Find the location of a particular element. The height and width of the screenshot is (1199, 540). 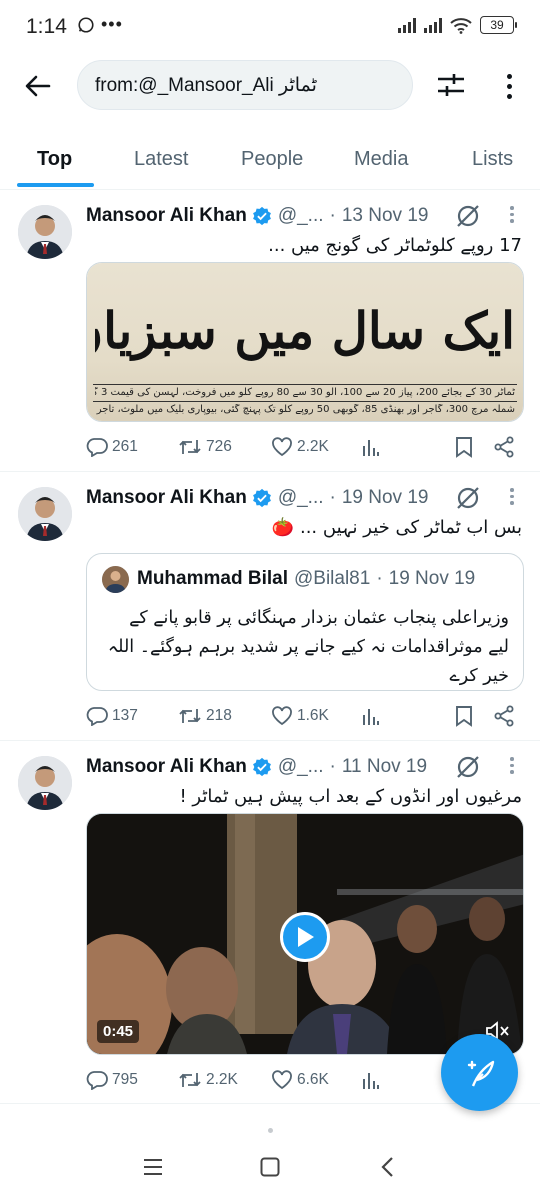

like-button: 1.6K is located at coordinates (300, 716).